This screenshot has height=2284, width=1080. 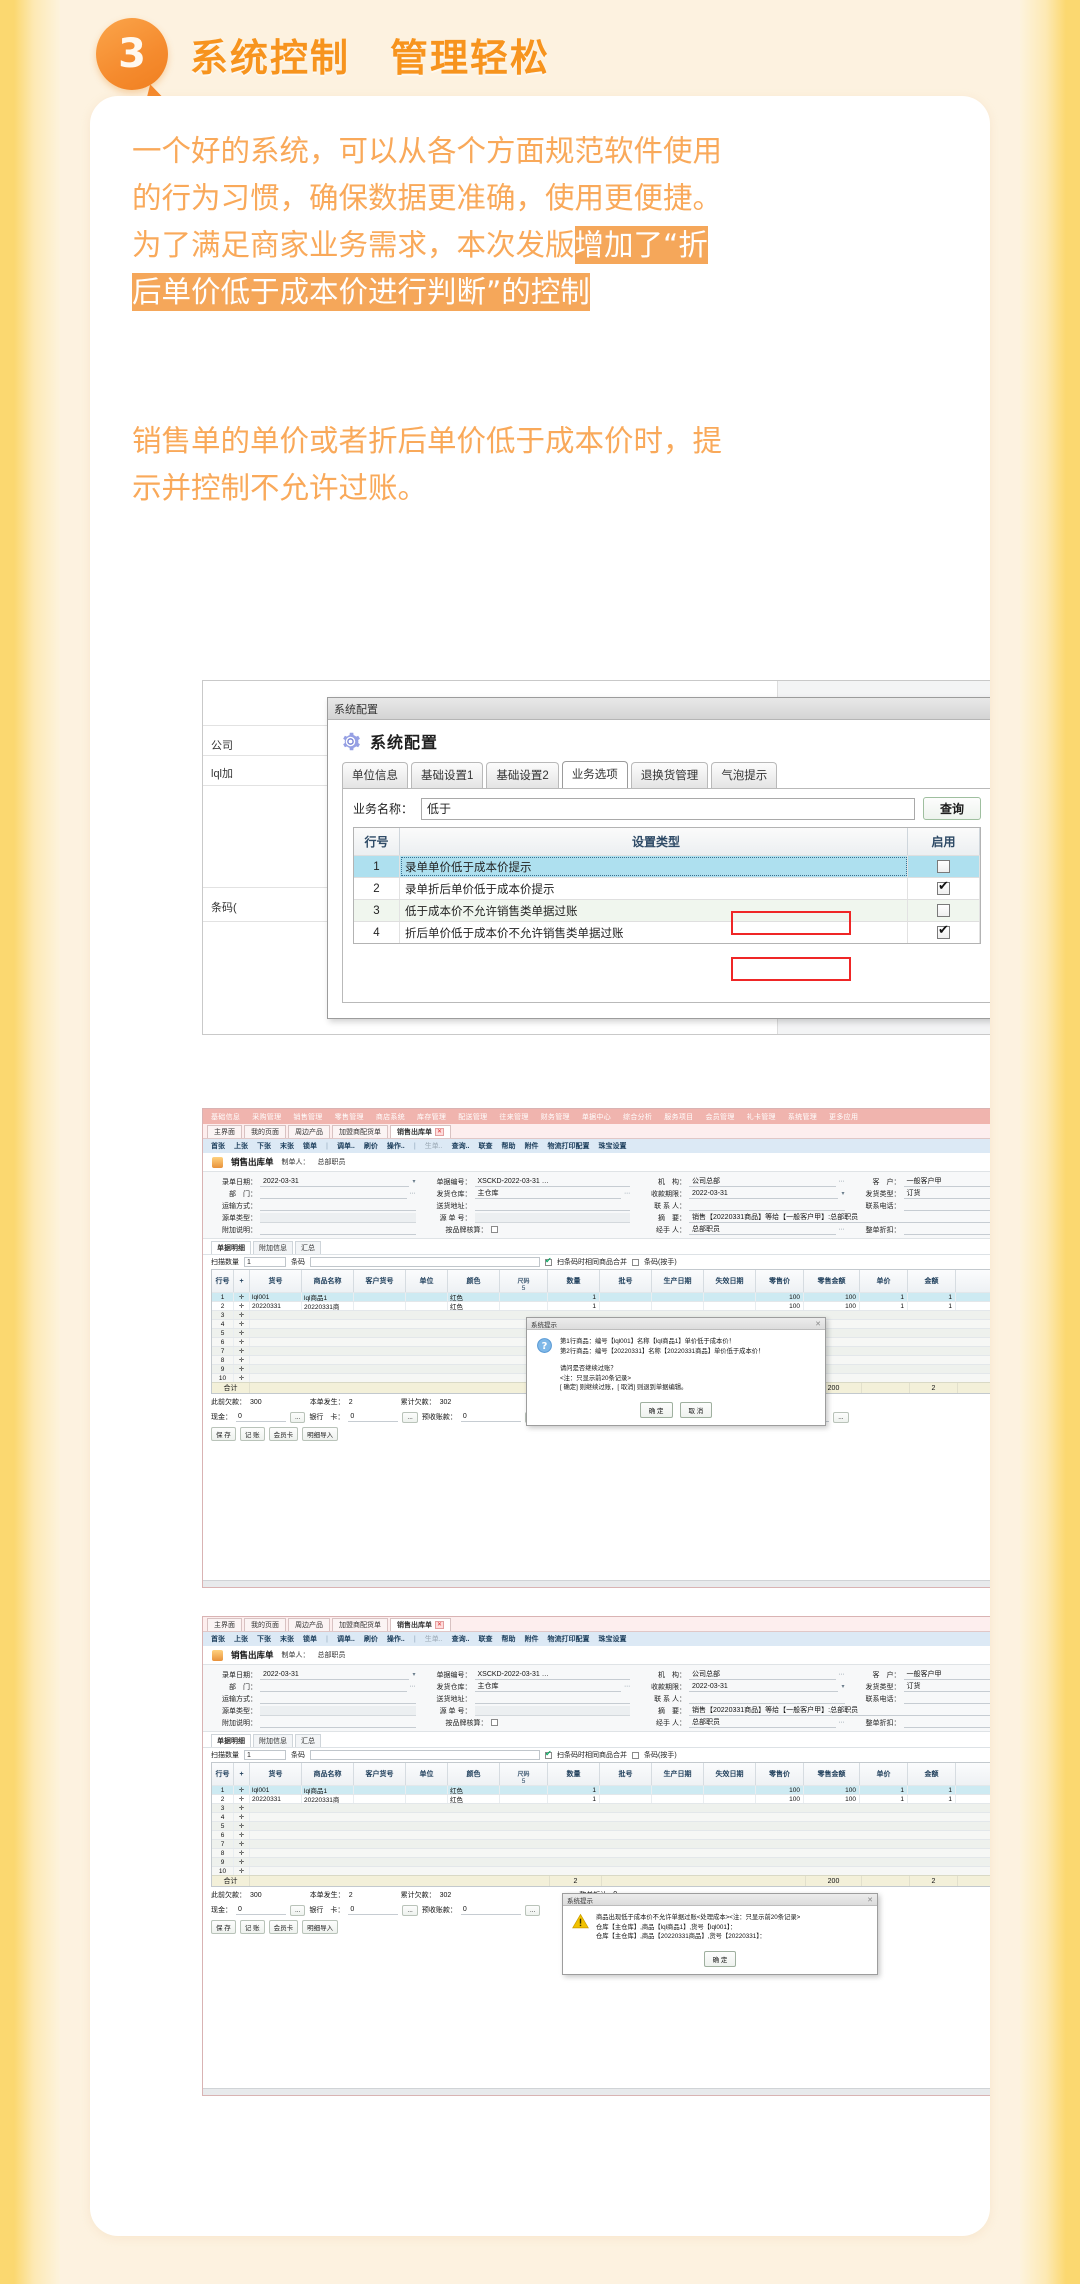 What do you see at coordinates (843, 1117) in the screenshot?
I see `menu-item: 更多应用` at bounding box center [843, 1117].